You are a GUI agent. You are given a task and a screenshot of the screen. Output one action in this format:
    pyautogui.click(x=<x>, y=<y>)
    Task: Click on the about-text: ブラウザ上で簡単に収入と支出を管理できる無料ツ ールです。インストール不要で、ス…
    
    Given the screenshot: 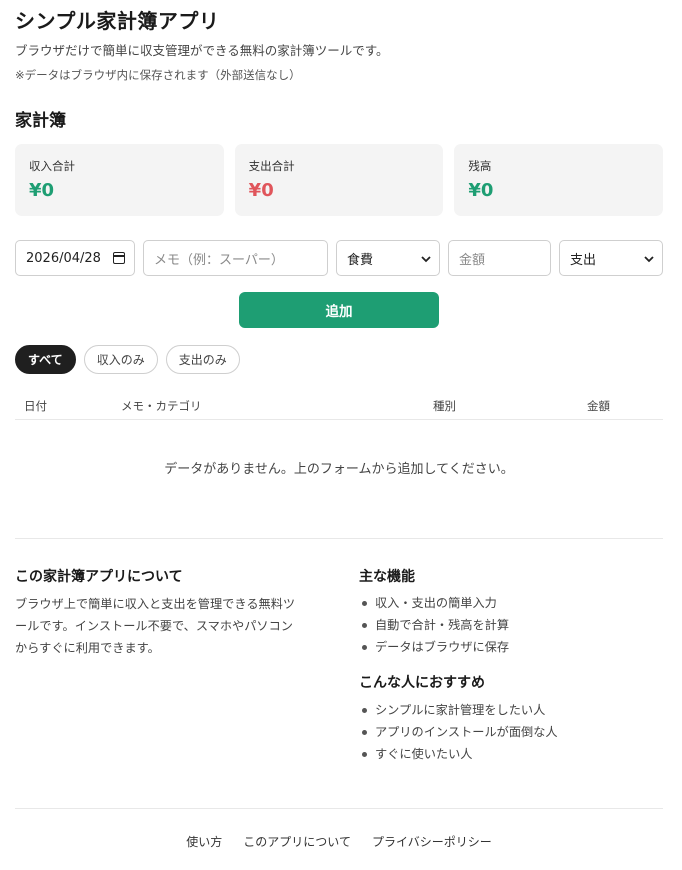 What is the action you would take?
    pyautogui.click(x=170, y=626)
    